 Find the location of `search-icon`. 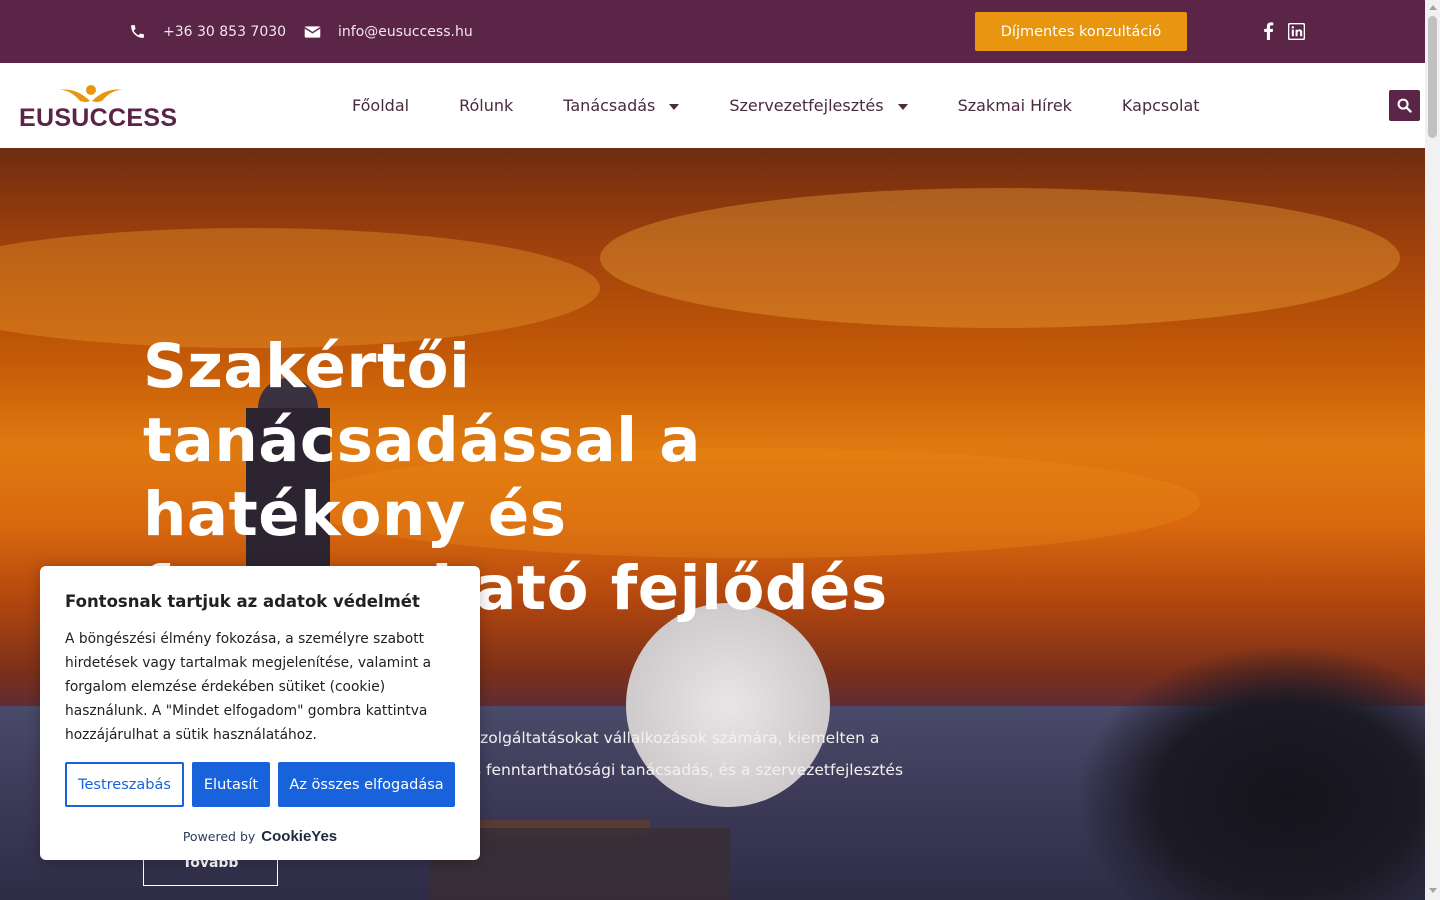

search-icon is located at coordinates (1404, 105).